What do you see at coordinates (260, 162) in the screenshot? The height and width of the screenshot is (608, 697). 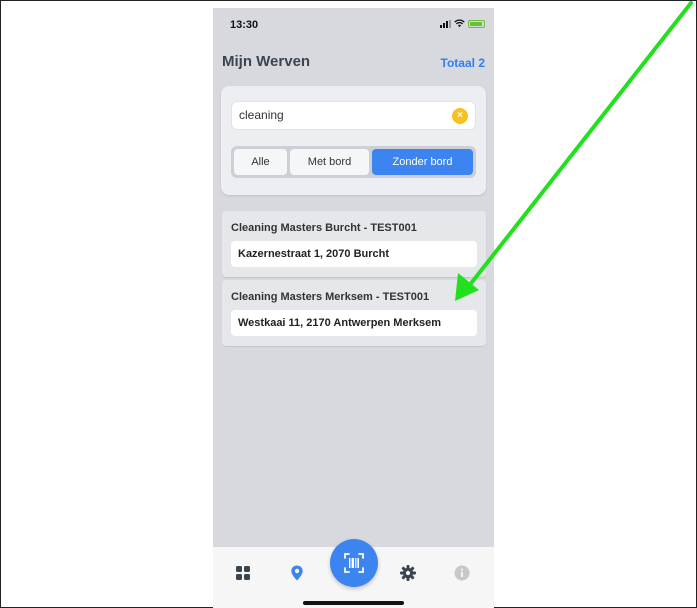 I see `filter-all-button: Alle` at bounding box center [260, 162].